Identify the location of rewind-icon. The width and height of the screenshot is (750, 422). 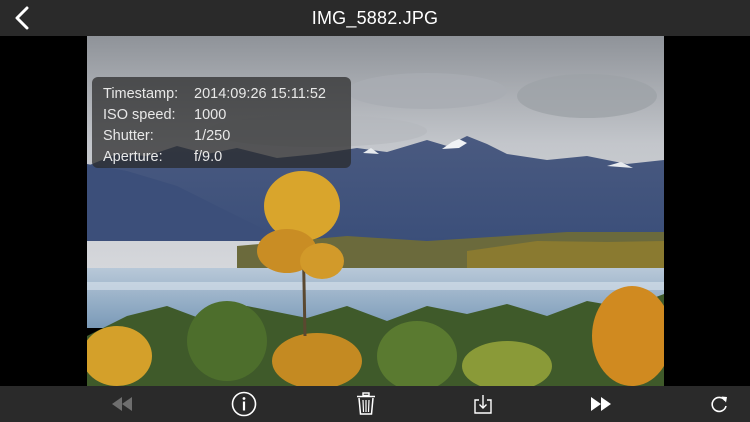
(122, 404).